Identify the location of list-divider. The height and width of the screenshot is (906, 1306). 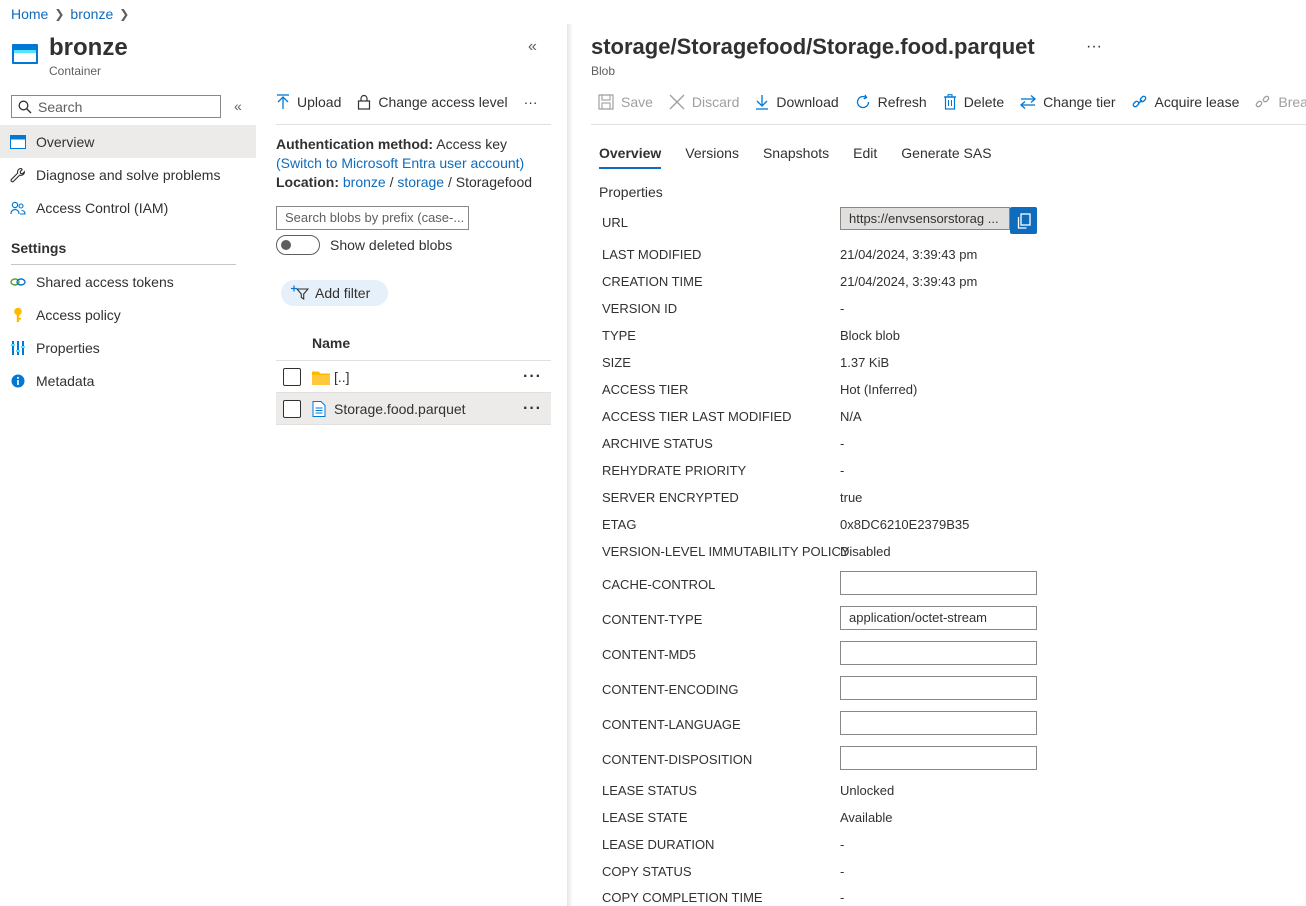
(413, 424).